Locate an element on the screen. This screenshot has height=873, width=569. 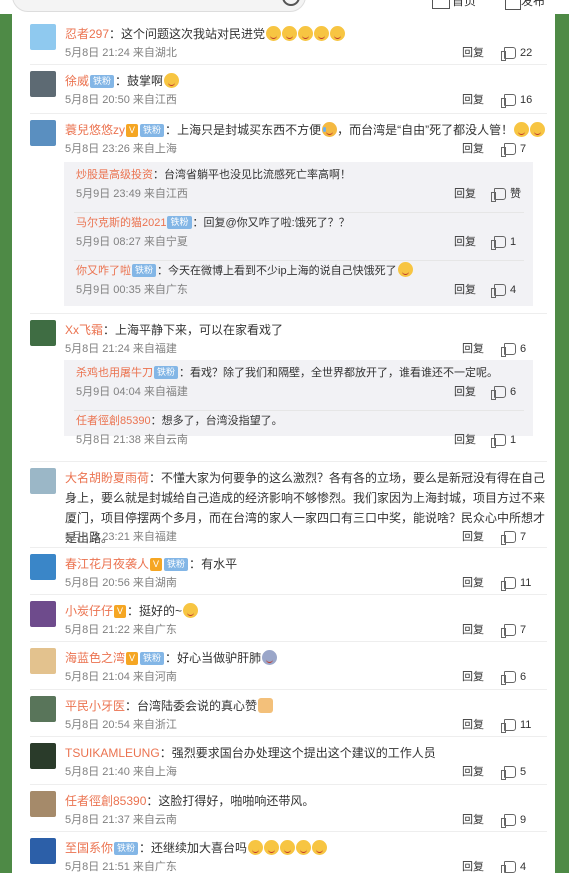
home-label: 首页 is located at coordinates (464, 4).